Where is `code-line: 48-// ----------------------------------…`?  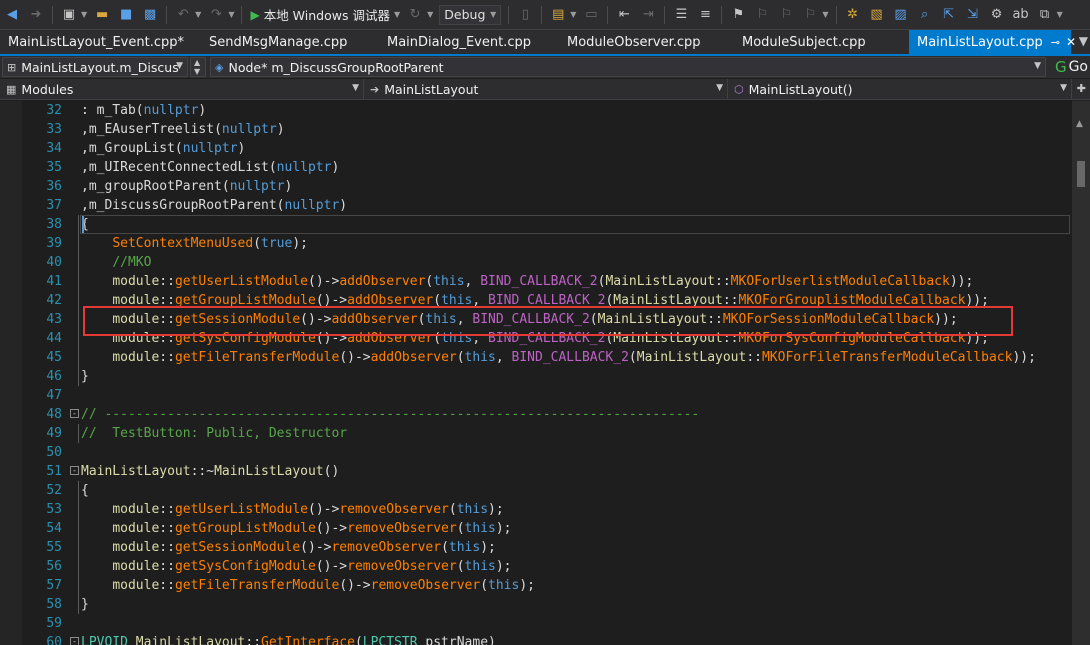 code-line: 48-// ----------------------------------… is located at coordinates (536, 414).